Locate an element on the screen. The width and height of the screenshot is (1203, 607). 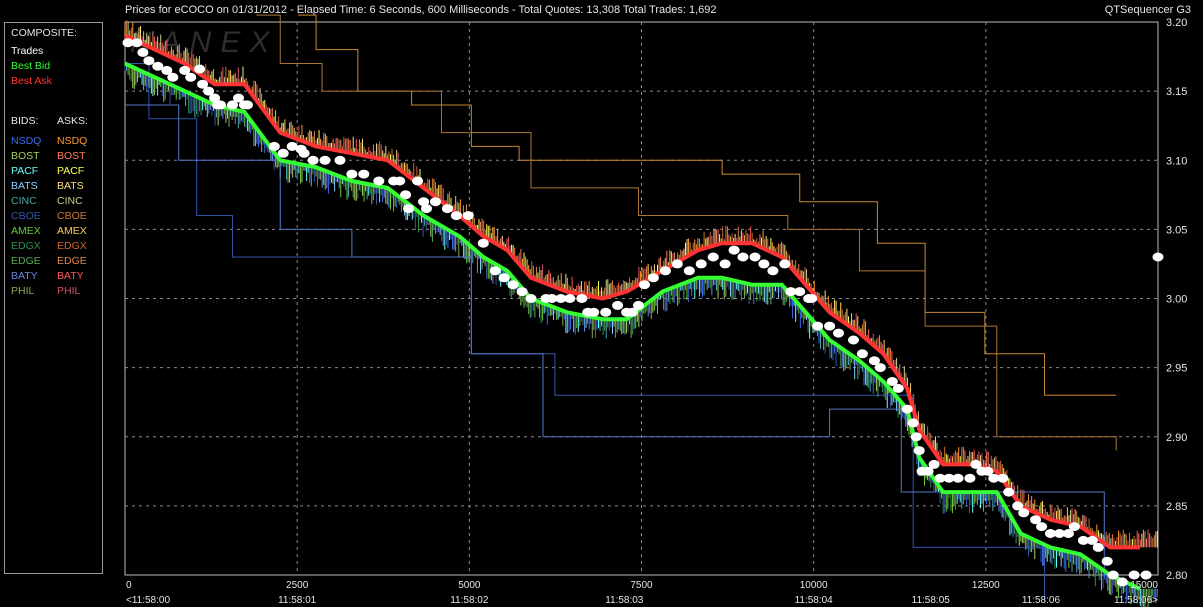
x-tick-label: 10000 is located at coordinates (814, 585).